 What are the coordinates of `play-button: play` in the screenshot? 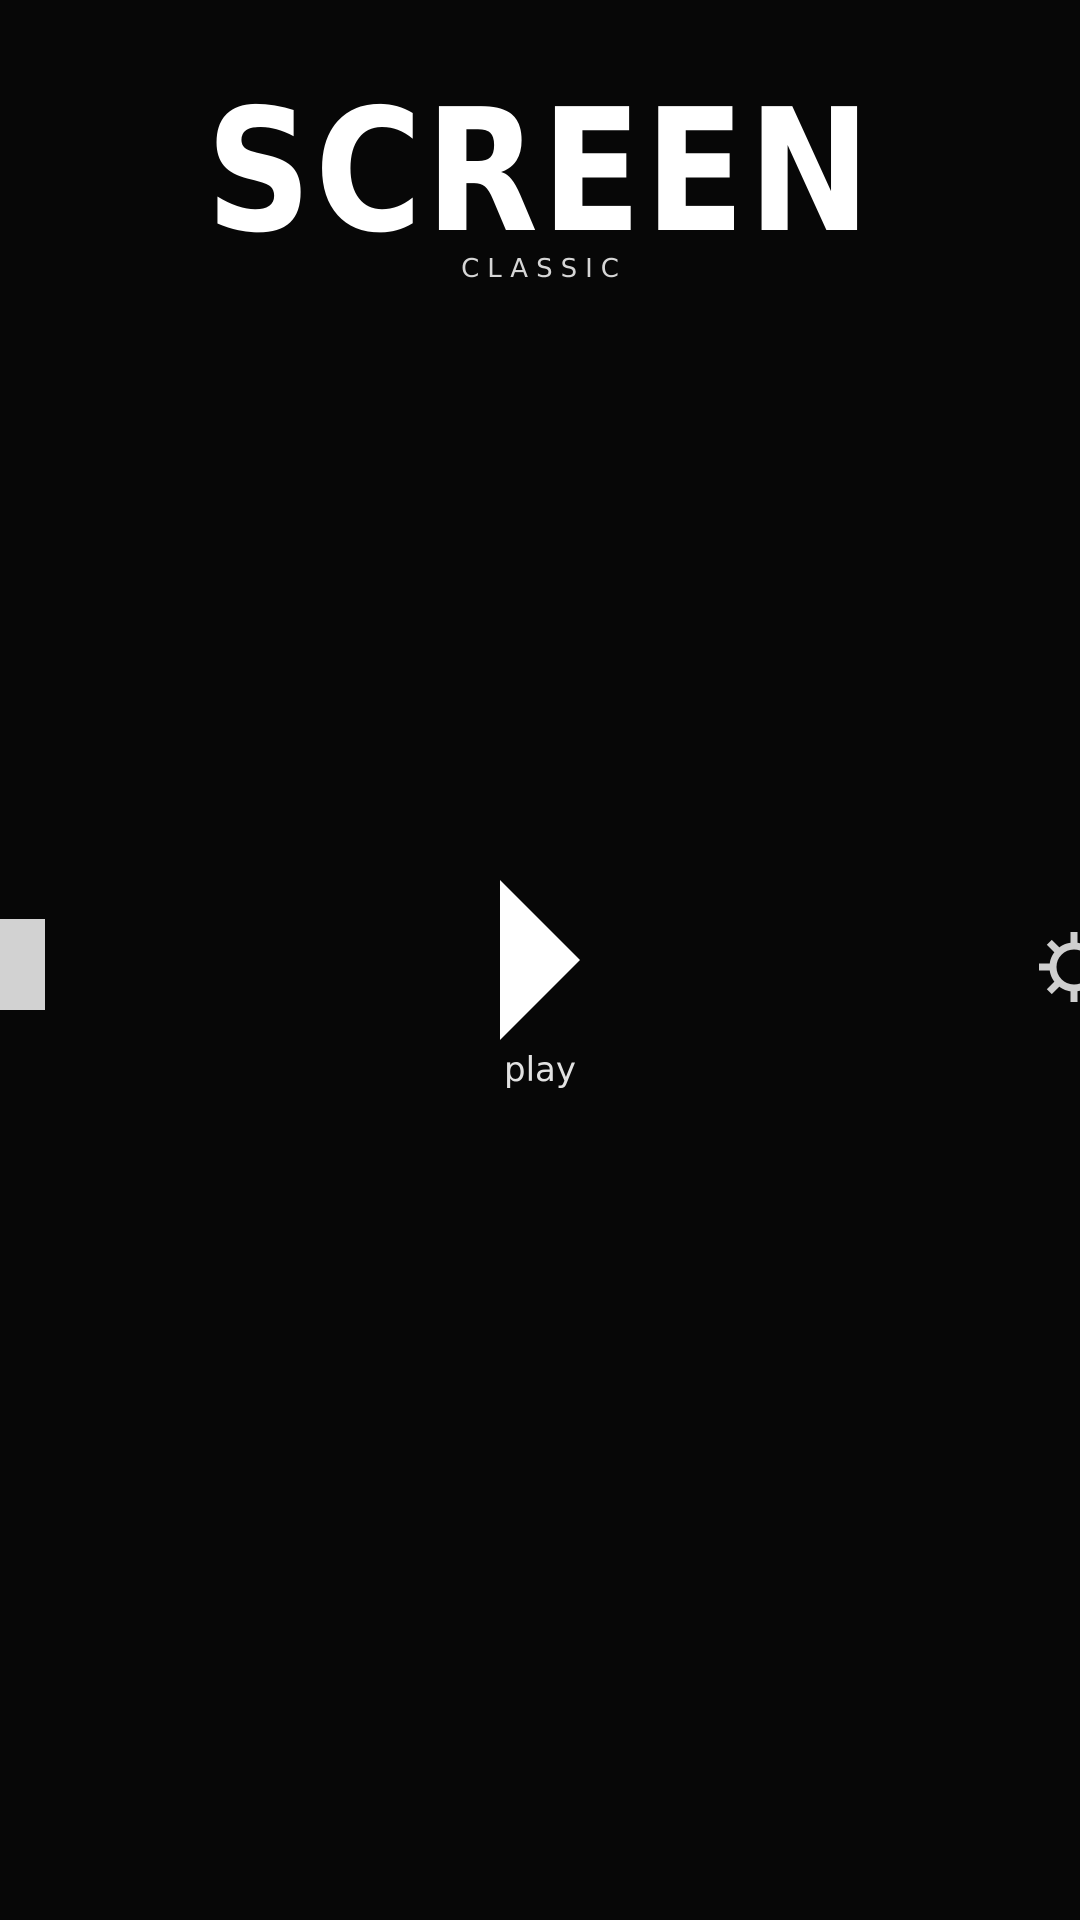 It's located at (540, 985).